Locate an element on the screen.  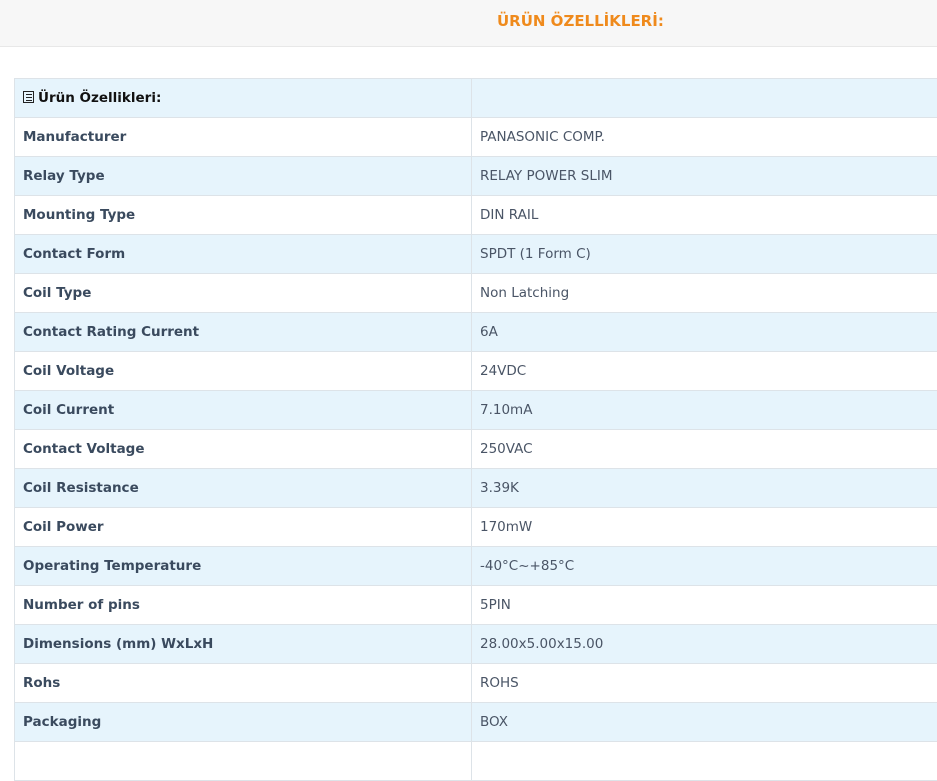
section-title: ÜRÜN ÖZELLİKLERİ: is located at coordinates (580, 21).